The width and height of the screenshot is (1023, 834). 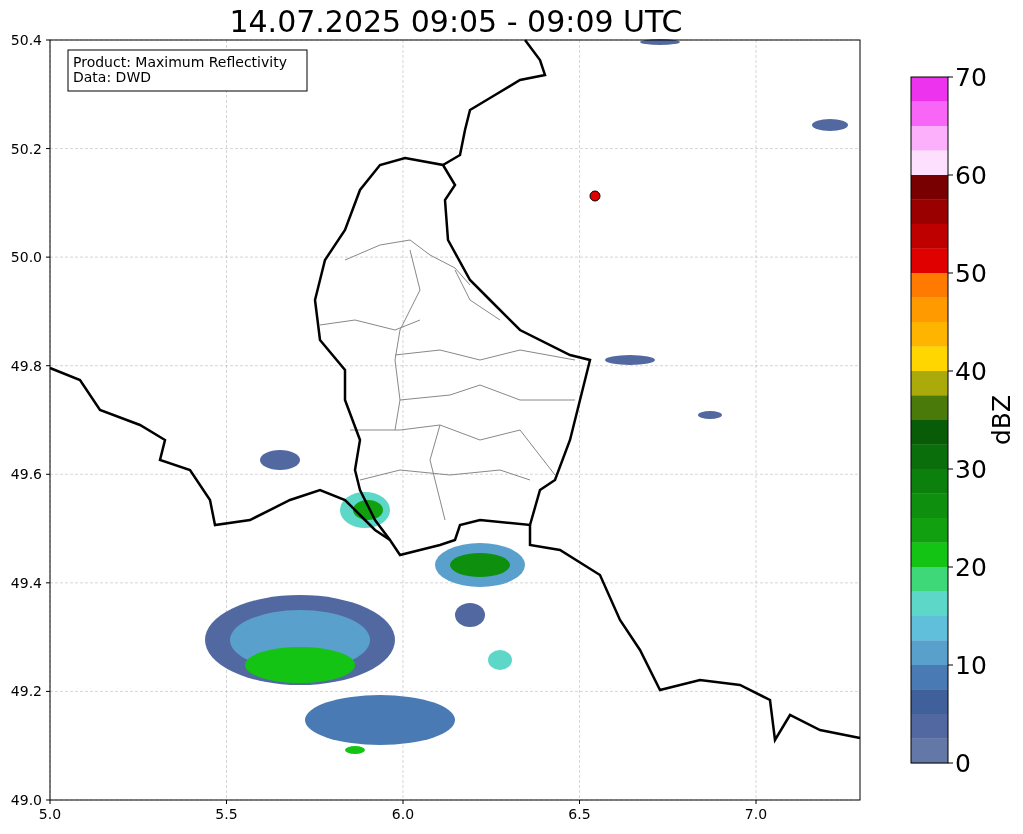 What do you see at coordinates (26, 148) in the screenshot?
I see `axis-tick-label: 50.2` at bounding box center [26, 148].